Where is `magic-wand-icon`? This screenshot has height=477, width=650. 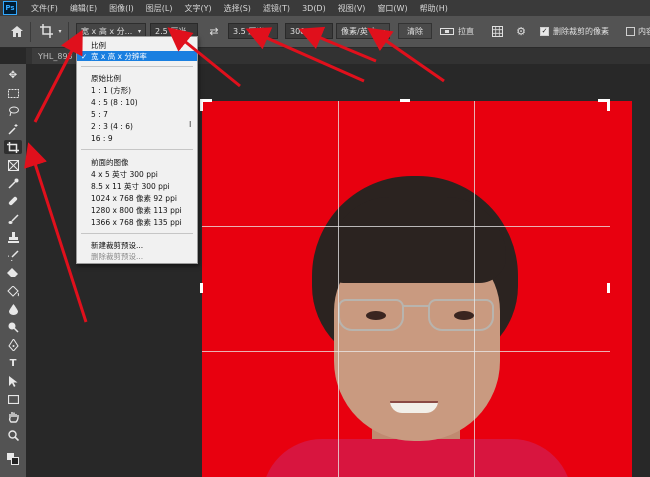 magic-wand-icon is located at coordinates (13, 129).